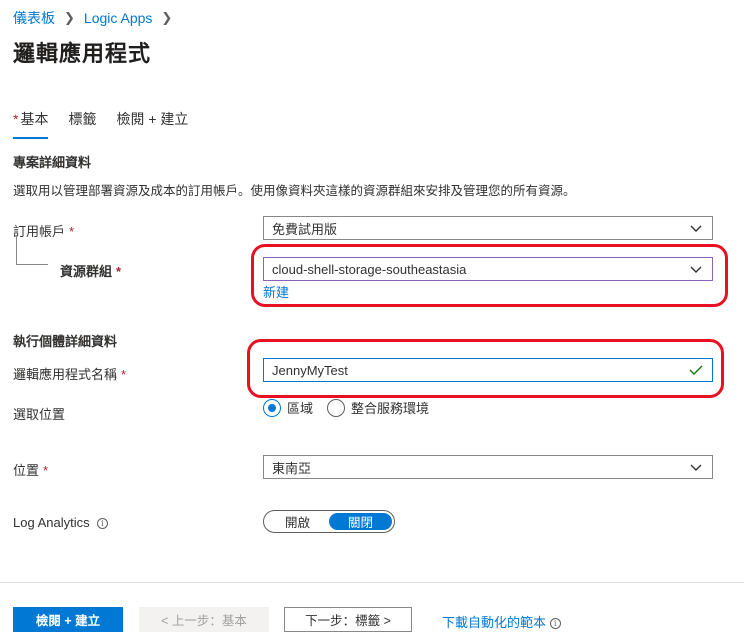  Describe the element at coordinates (65, 341) in the screenshot. I see `instance-details-heading: 執行個體詳細資料` at that location.